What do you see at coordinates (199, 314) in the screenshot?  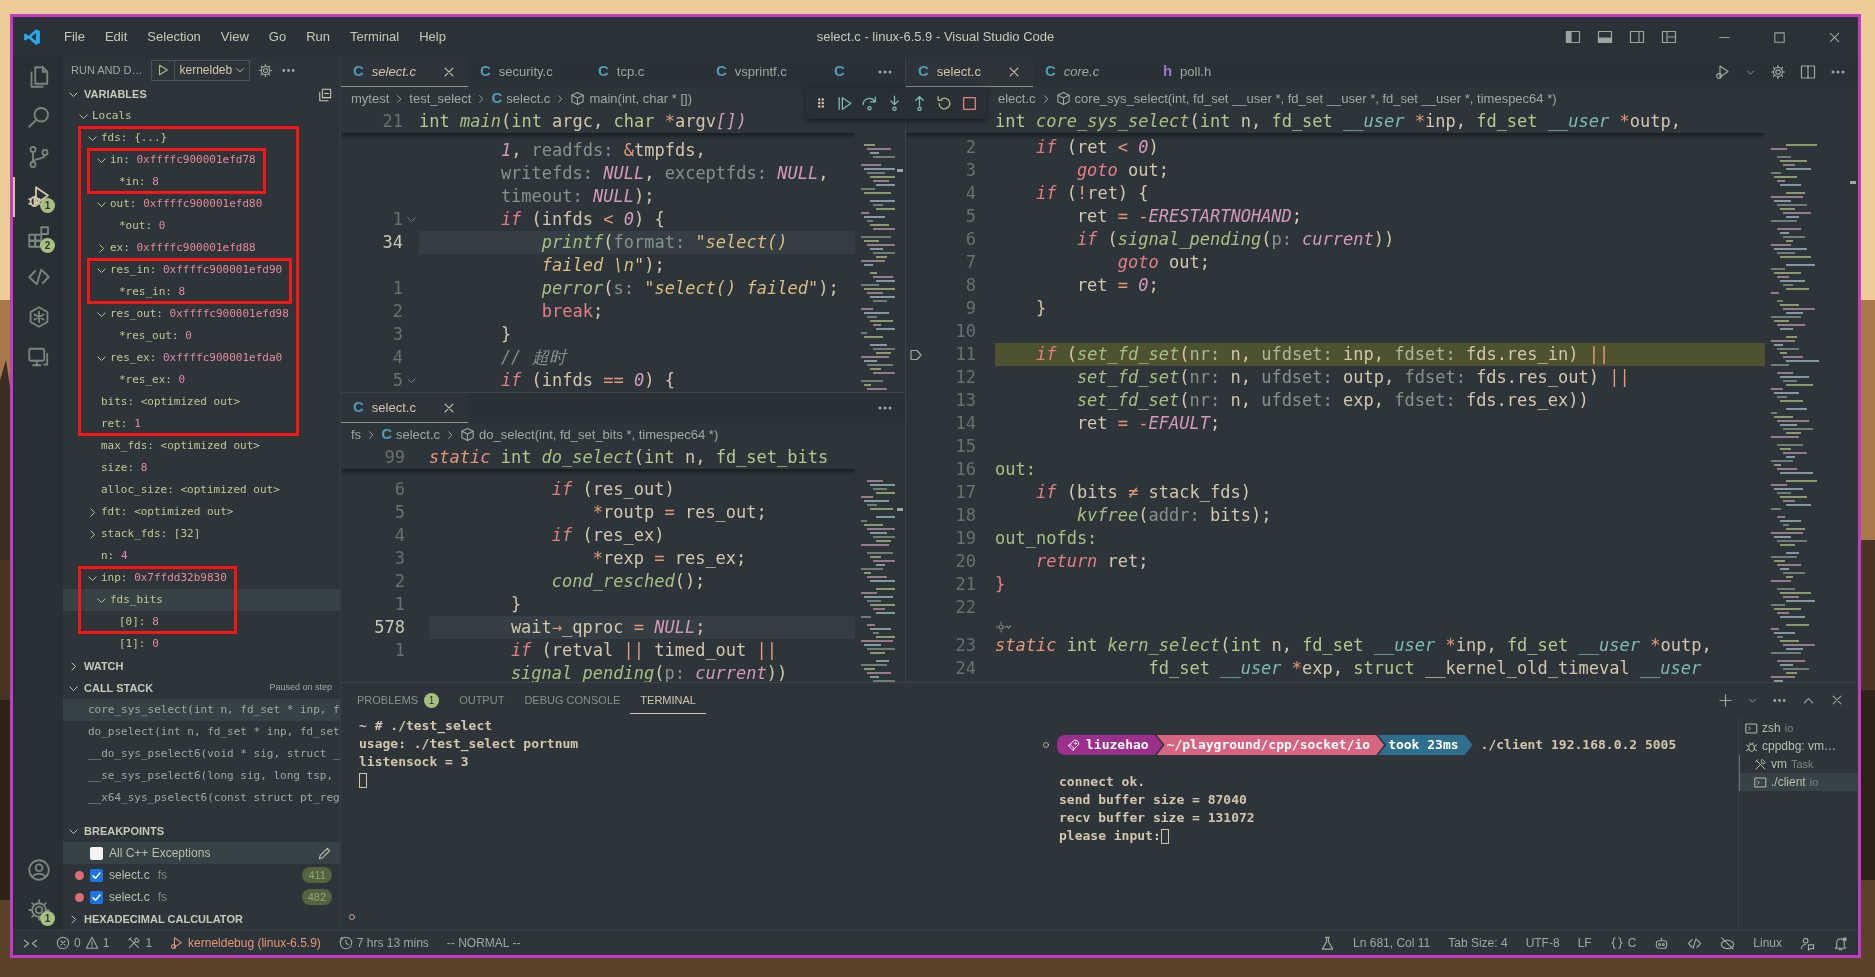 I see `variable-entry: res_out: 0xffffc900001efd98` at bounding box center [199, 314].